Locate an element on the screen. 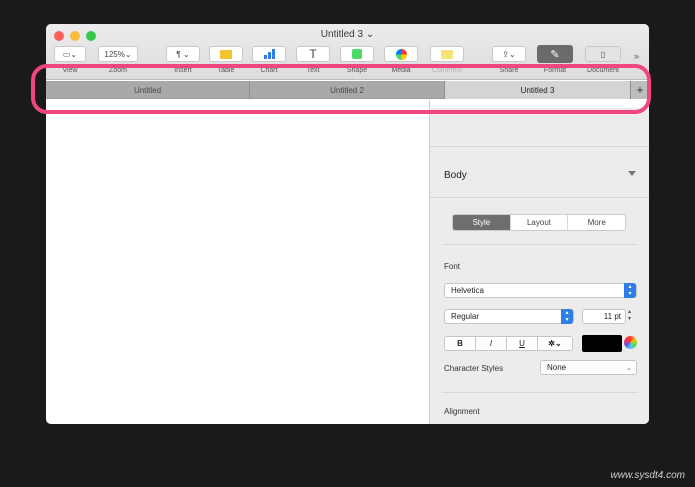 Image resolution: width=695 pixels, height=487 pixels. paintbrush-icon: ✎ is located at coordinates (555, 54).